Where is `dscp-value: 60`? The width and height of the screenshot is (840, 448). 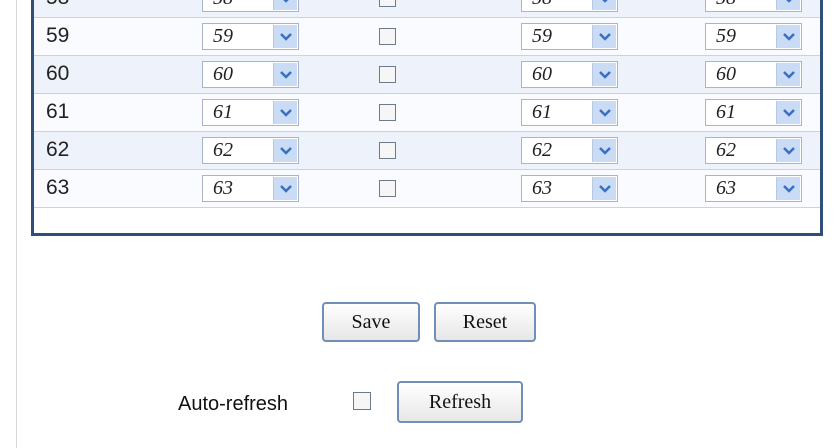 dscp-value: 60 is located at coordinates (58, 73).